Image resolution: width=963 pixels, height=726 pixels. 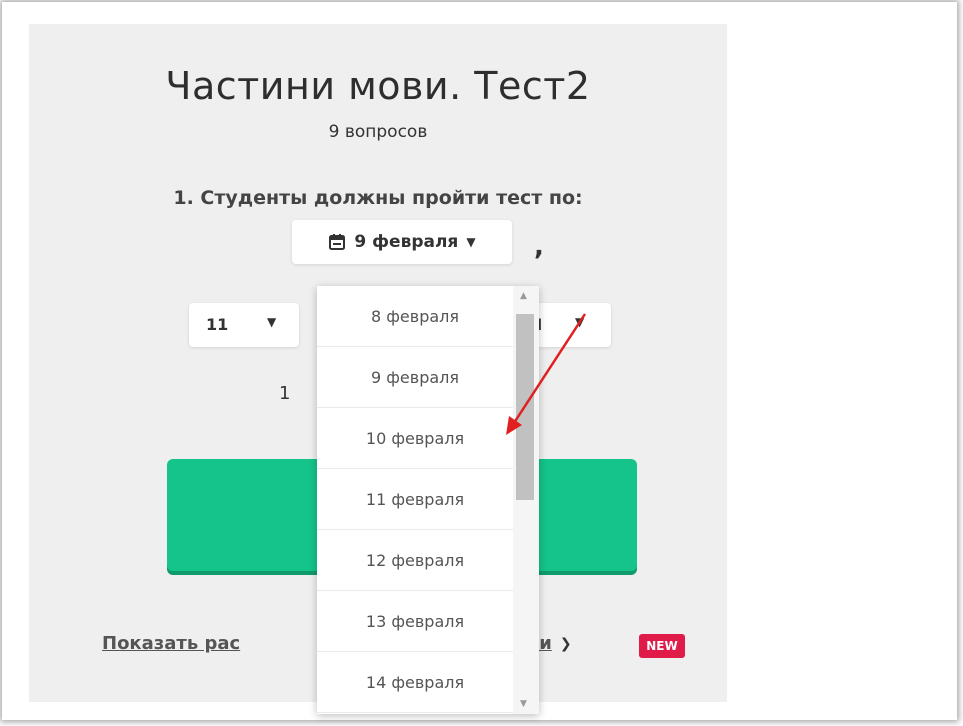 I want to click on question-count: 9 вопросов, so click(x=378, y=132).